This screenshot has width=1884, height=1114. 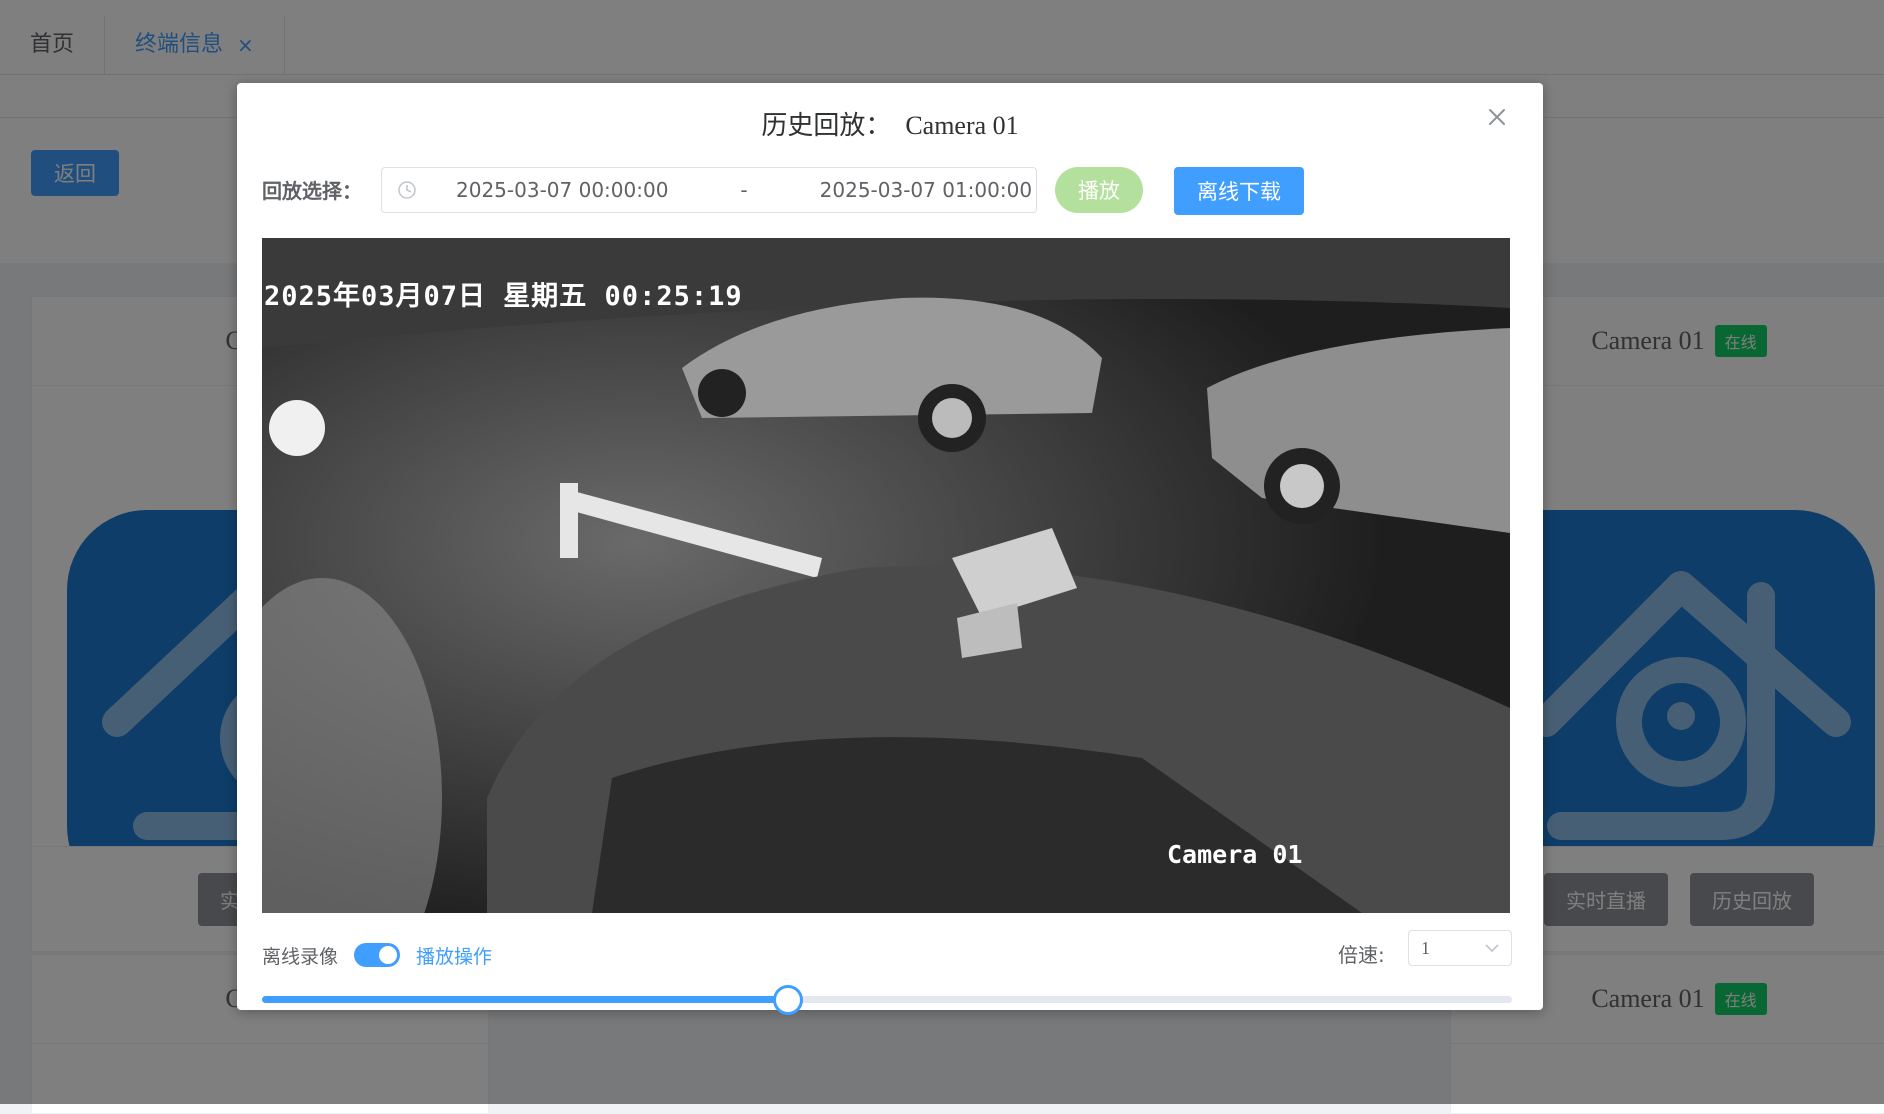 I want to click on speed-value: 1, so click(x=1425, y=947).